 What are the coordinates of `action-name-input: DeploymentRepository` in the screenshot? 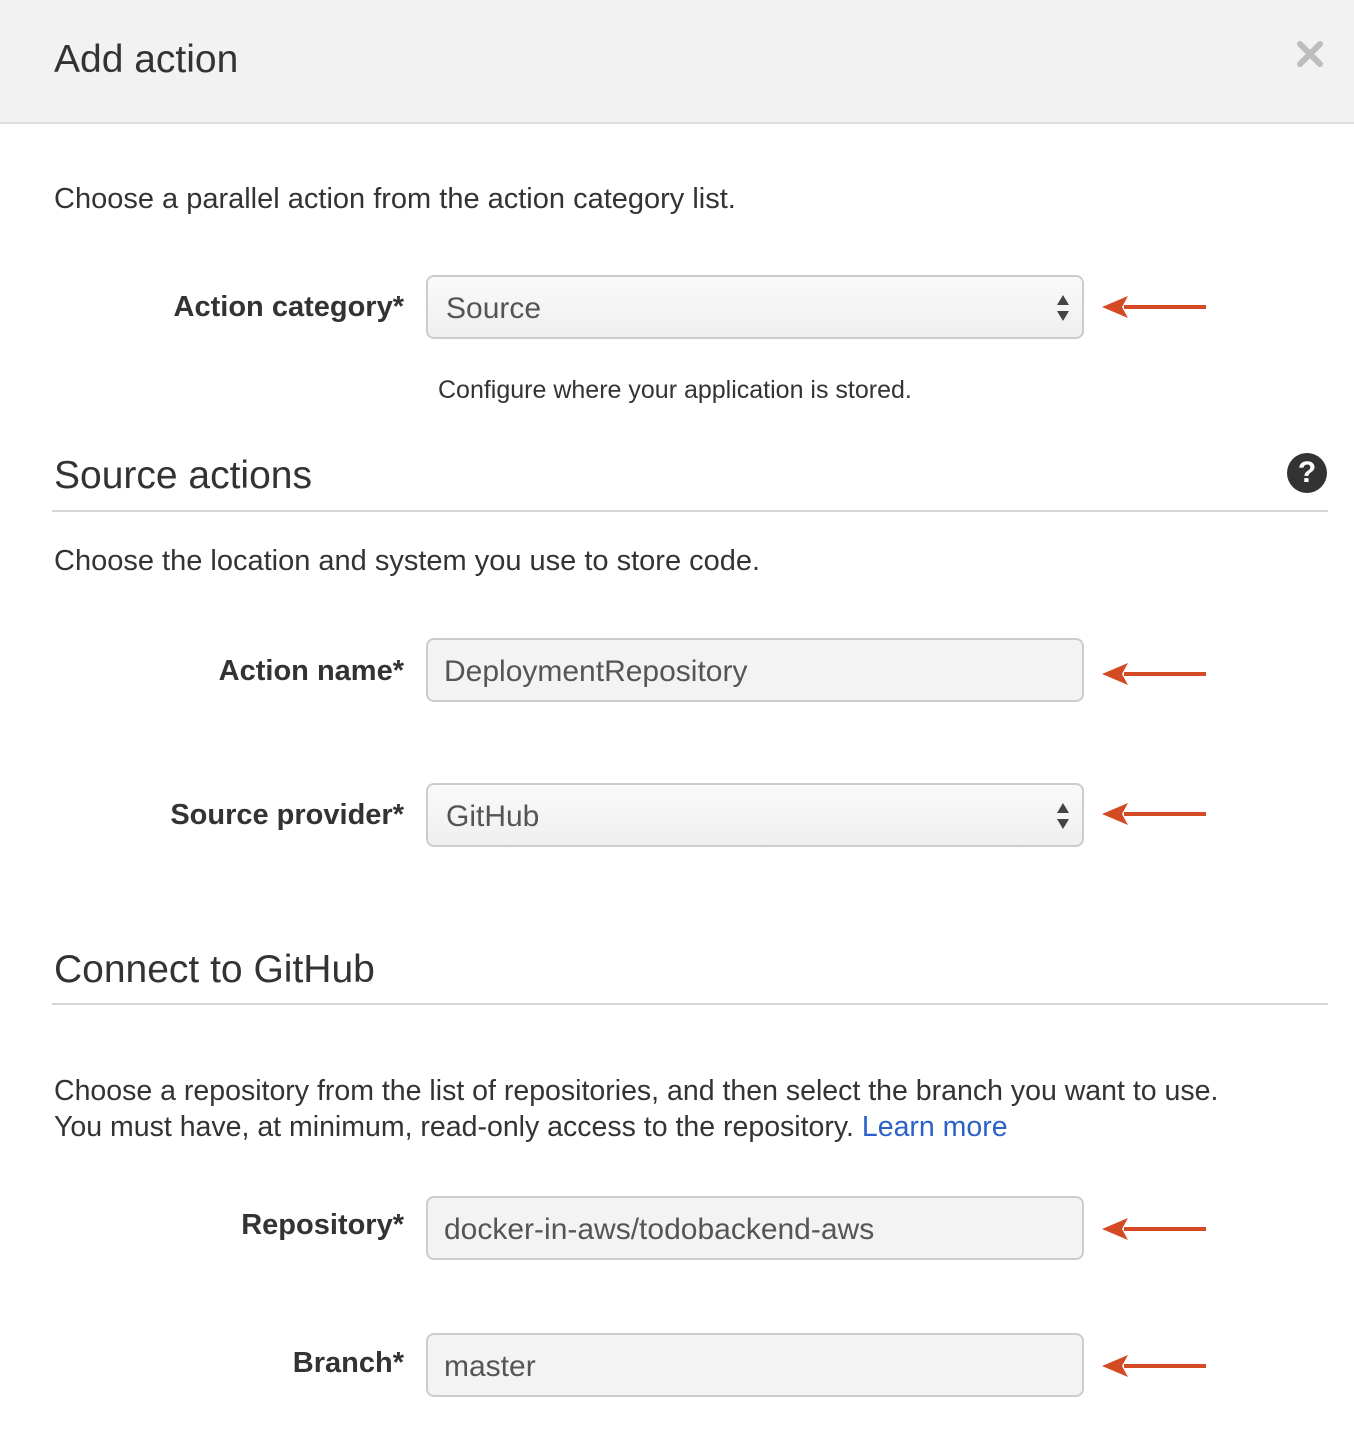 It's located at (755, 670).